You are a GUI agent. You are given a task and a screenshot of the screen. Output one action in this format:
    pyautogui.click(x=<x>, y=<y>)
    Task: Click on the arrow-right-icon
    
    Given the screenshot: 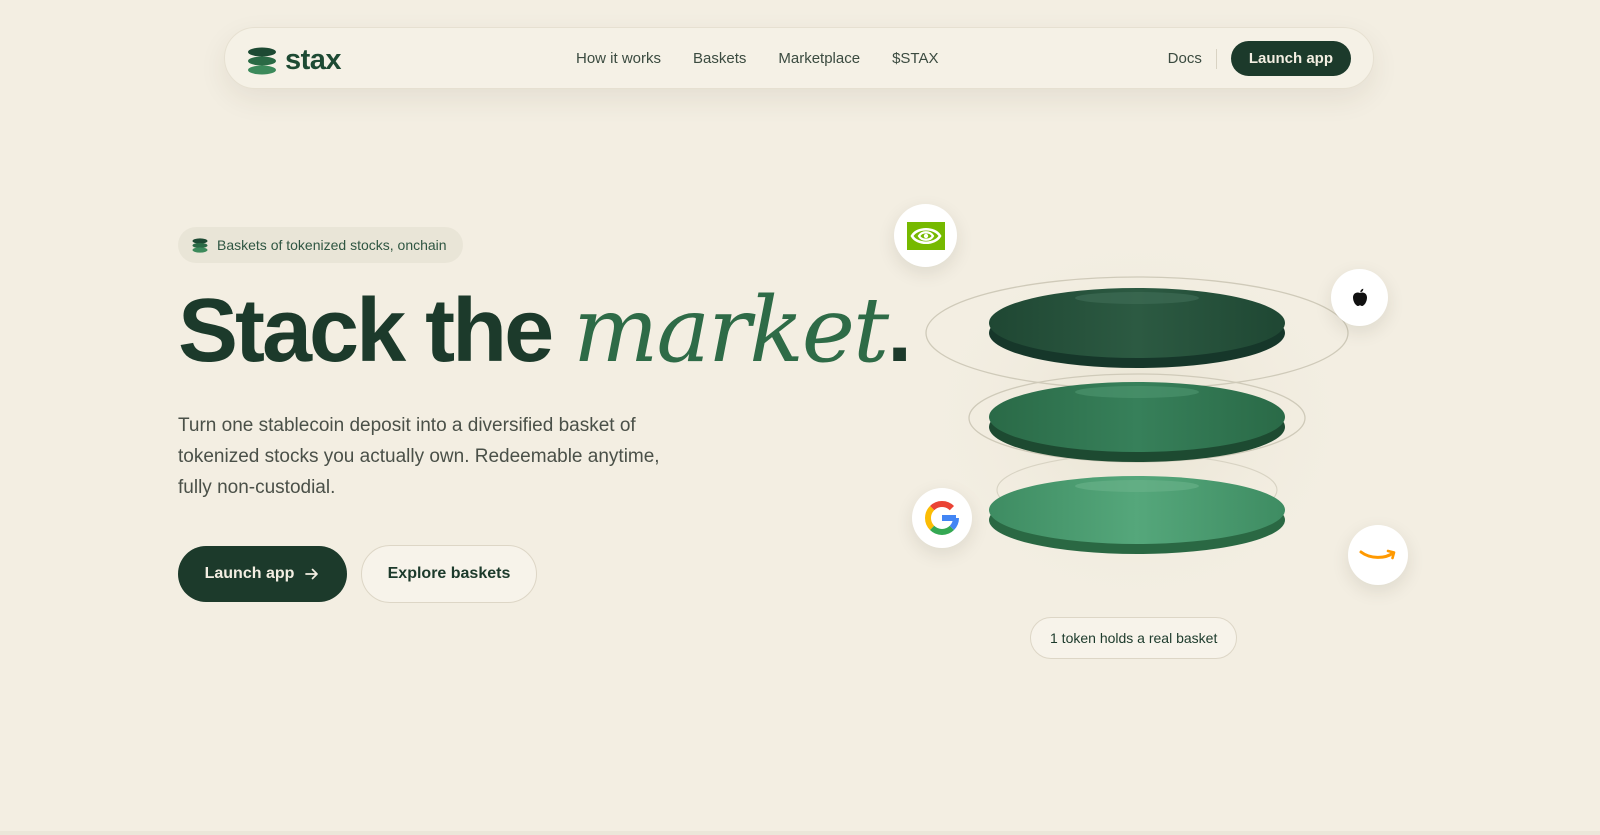 What is the action you would take?
    pyautogui.click(x=312, y=574)
    